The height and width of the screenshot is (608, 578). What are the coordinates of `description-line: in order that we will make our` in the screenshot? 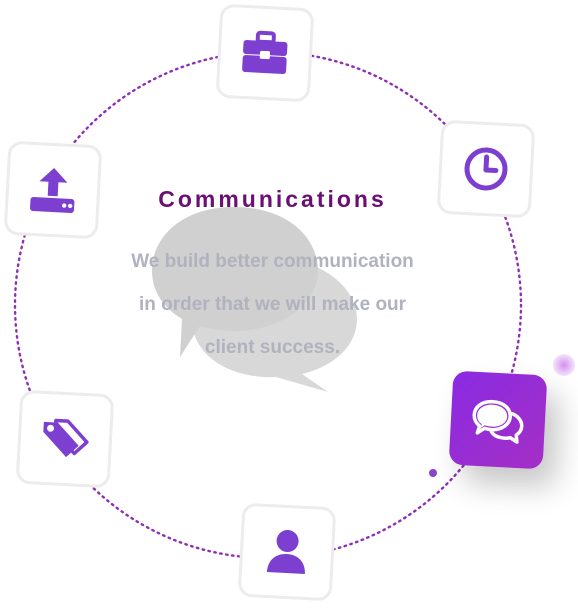 It's located at (272, 304).